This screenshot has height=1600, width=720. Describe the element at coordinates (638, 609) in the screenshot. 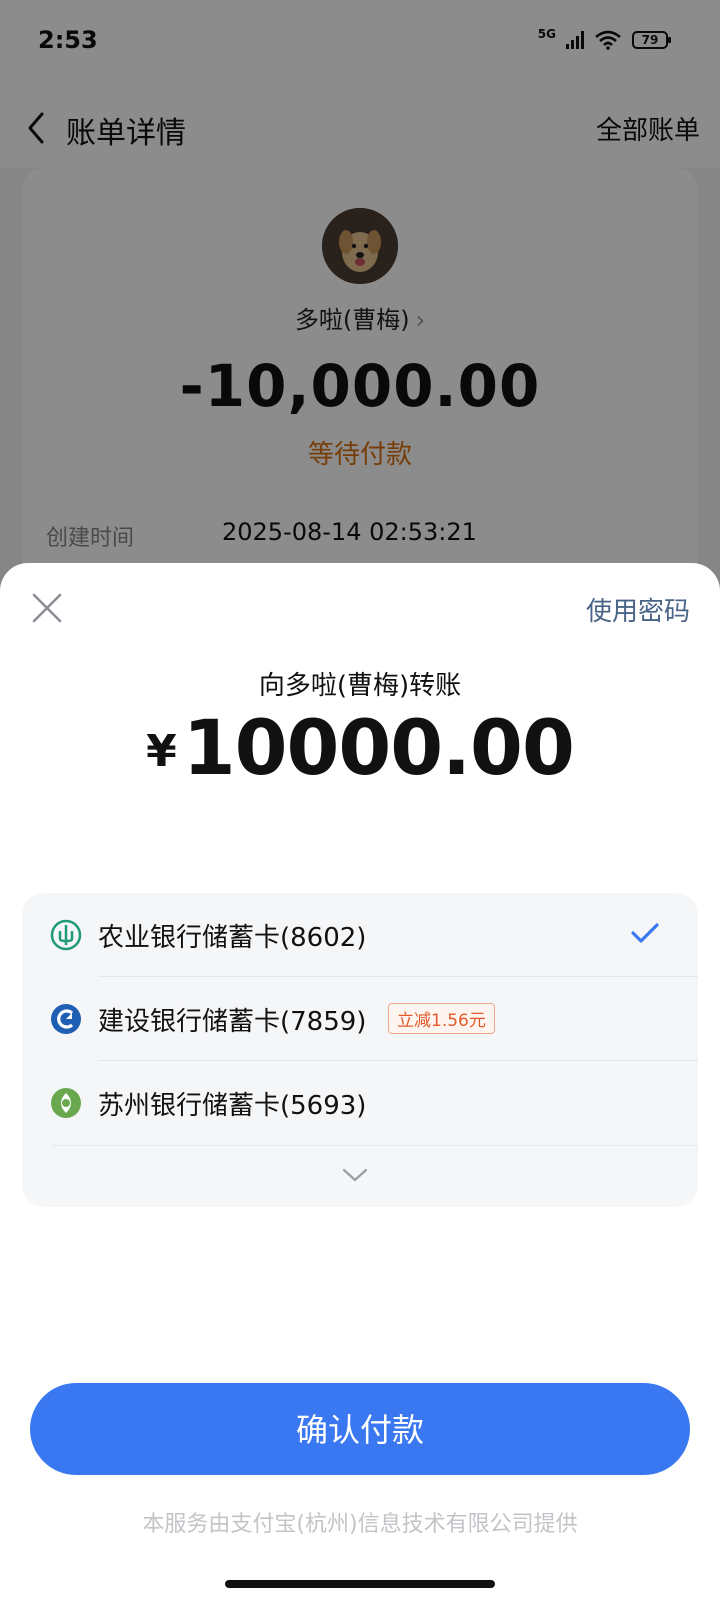

I see `use-password-link: 使用密码` at that location.